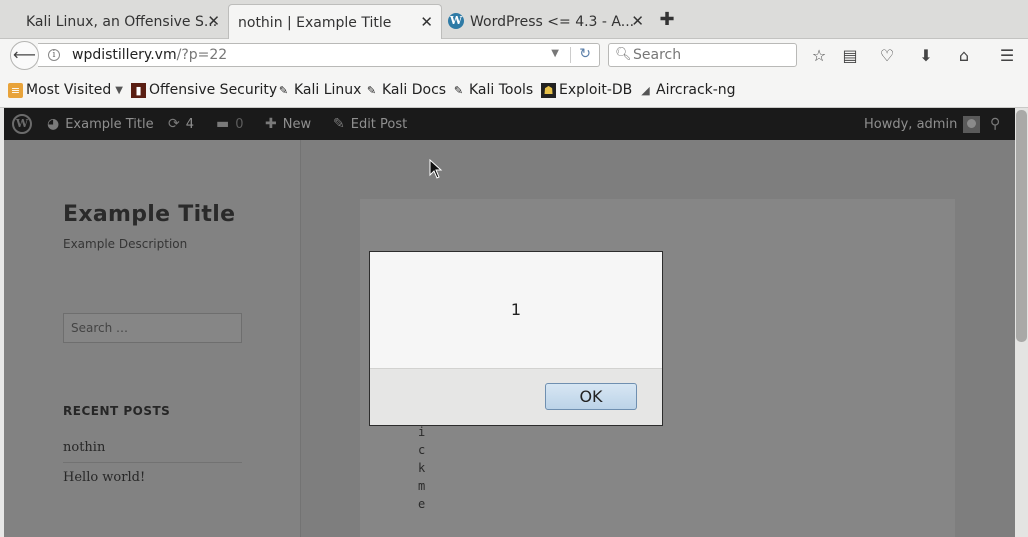 The image size is (1028, 537). I want to click on post-text-char: m, so click(422, 486).